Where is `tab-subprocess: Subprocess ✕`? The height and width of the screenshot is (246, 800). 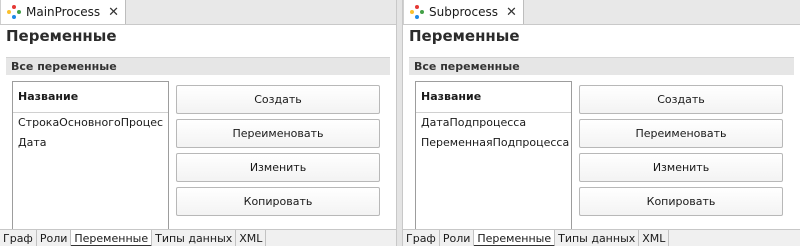
tab-subprocess: Subprocess ✕ is located at coordinates (463, 12).